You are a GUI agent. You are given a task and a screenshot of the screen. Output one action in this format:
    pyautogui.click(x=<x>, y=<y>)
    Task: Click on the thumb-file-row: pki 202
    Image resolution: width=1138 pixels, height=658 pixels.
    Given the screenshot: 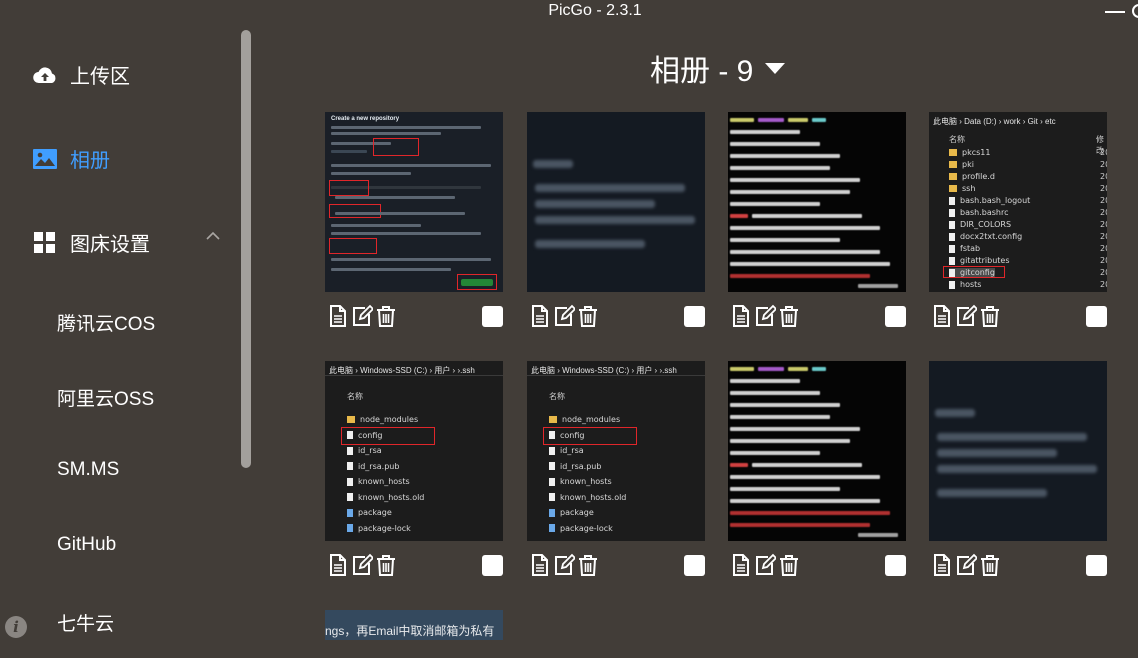 What is the action you would take?
    pyautogui.click(x=1028, y=164)
    